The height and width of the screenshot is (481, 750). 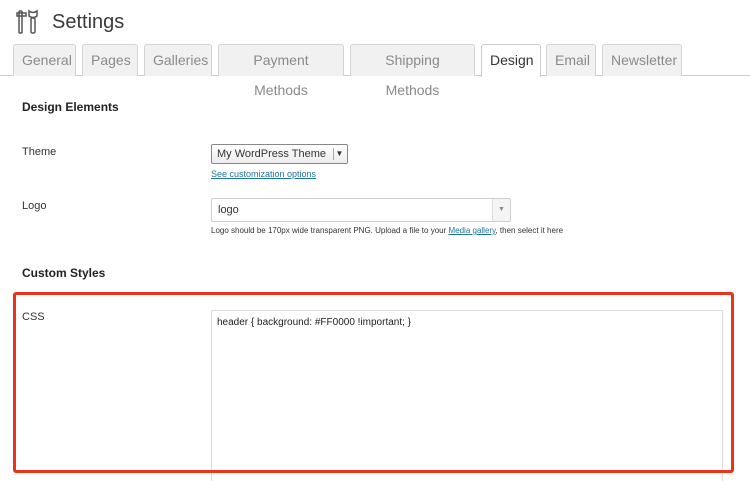 I want to click on theme-select-value: My WordPress Theme, so click(x=272, y=154).